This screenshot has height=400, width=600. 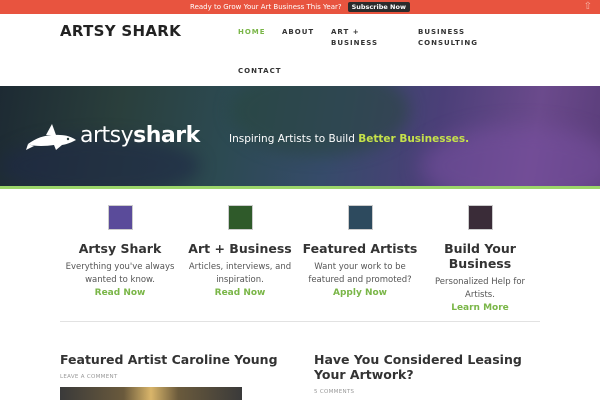 I want to click on brand-light: artsy, so click(x=107, y=135).